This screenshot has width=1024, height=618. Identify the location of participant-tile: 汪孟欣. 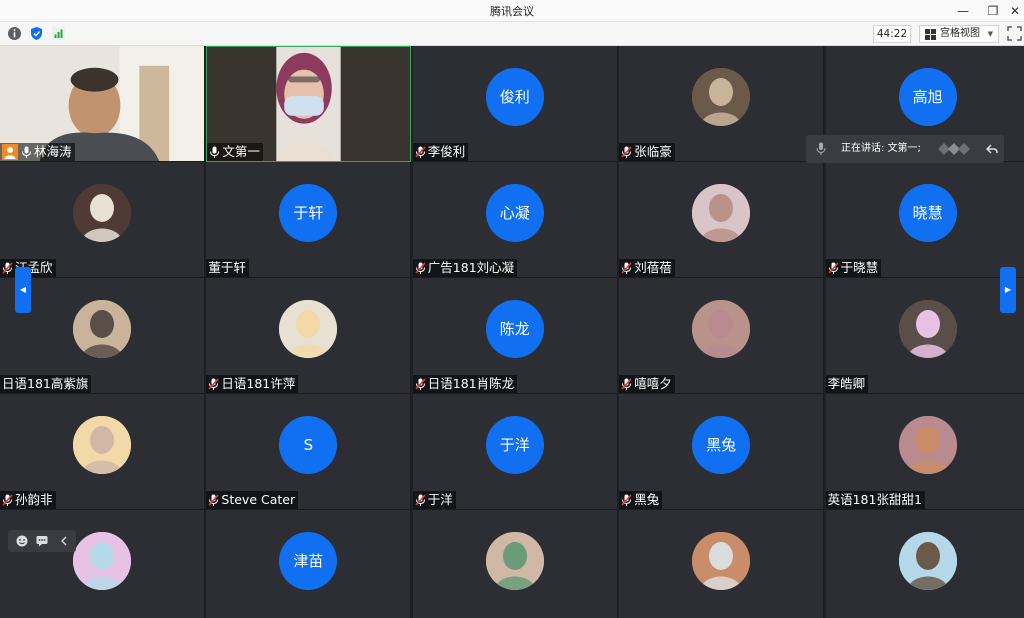
(102, 220).